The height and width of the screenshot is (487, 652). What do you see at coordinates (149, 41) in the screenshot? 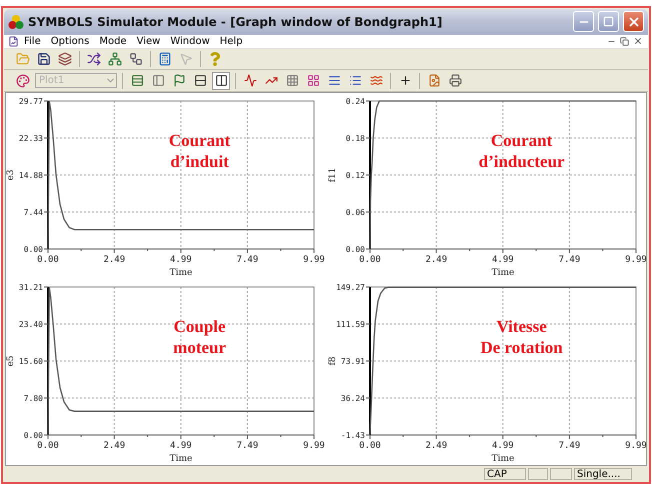
I see `menu-item: View` at bounding box center [149, 41].